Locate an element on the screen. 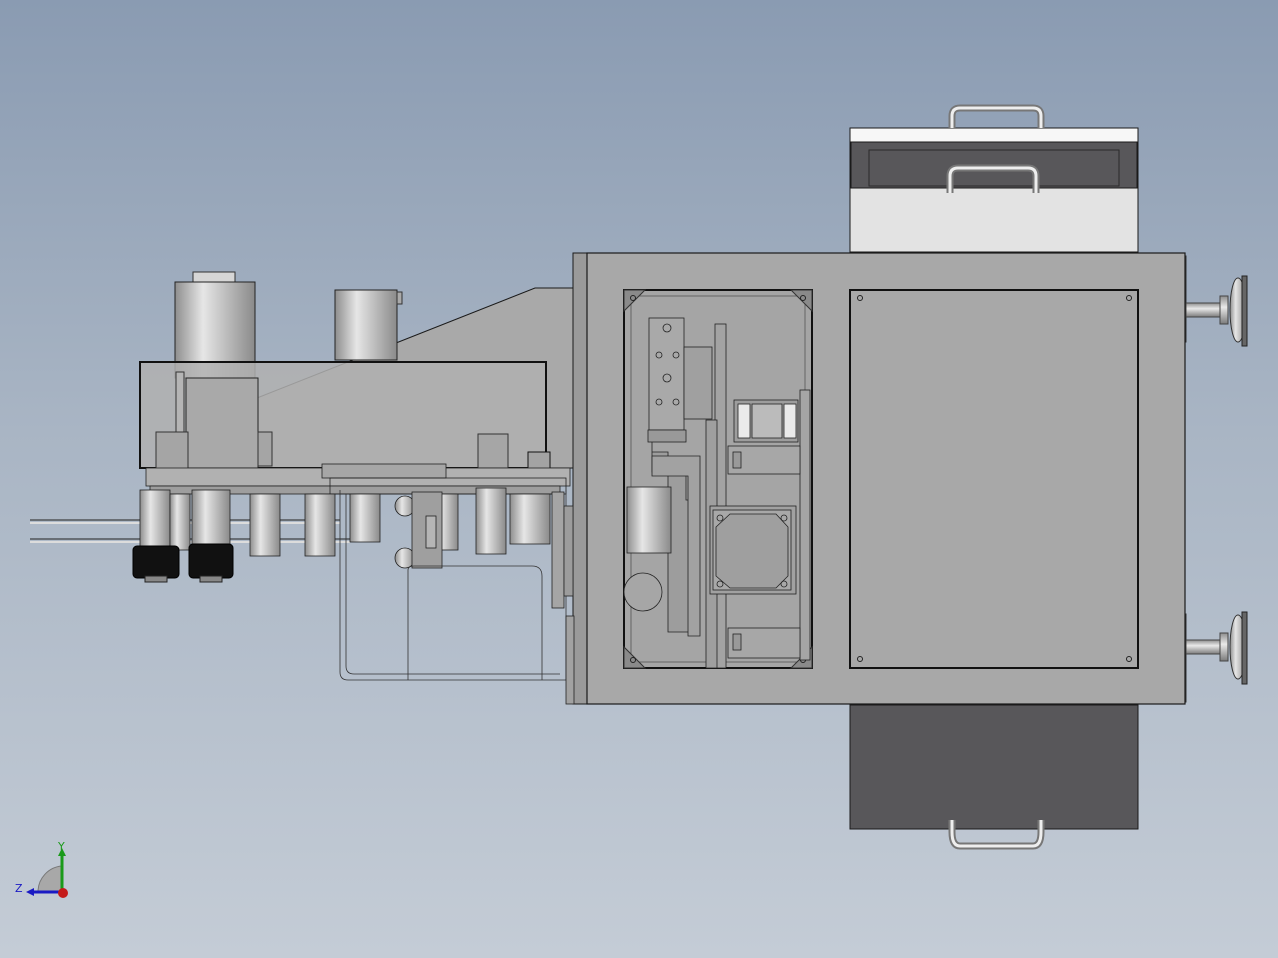 The image size is (1278, 958). top-drawer is located at coordinates (994, 178).